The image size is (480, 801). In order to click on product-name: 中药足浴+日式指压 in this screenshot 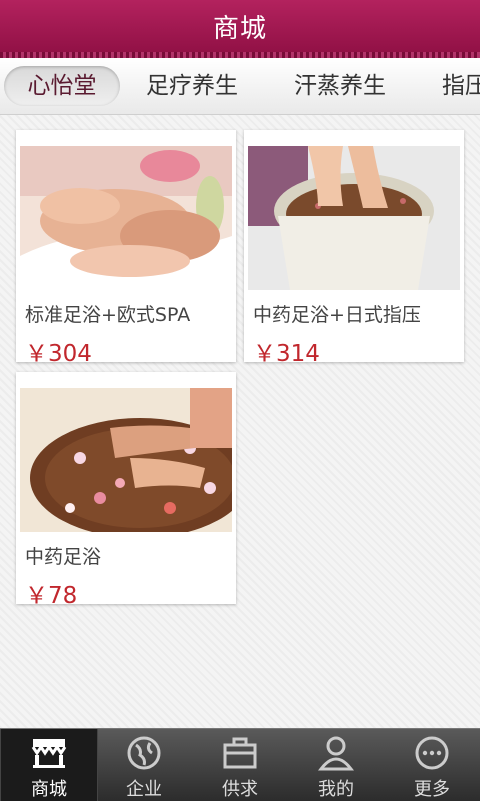, I will do `click(337, 315)`.